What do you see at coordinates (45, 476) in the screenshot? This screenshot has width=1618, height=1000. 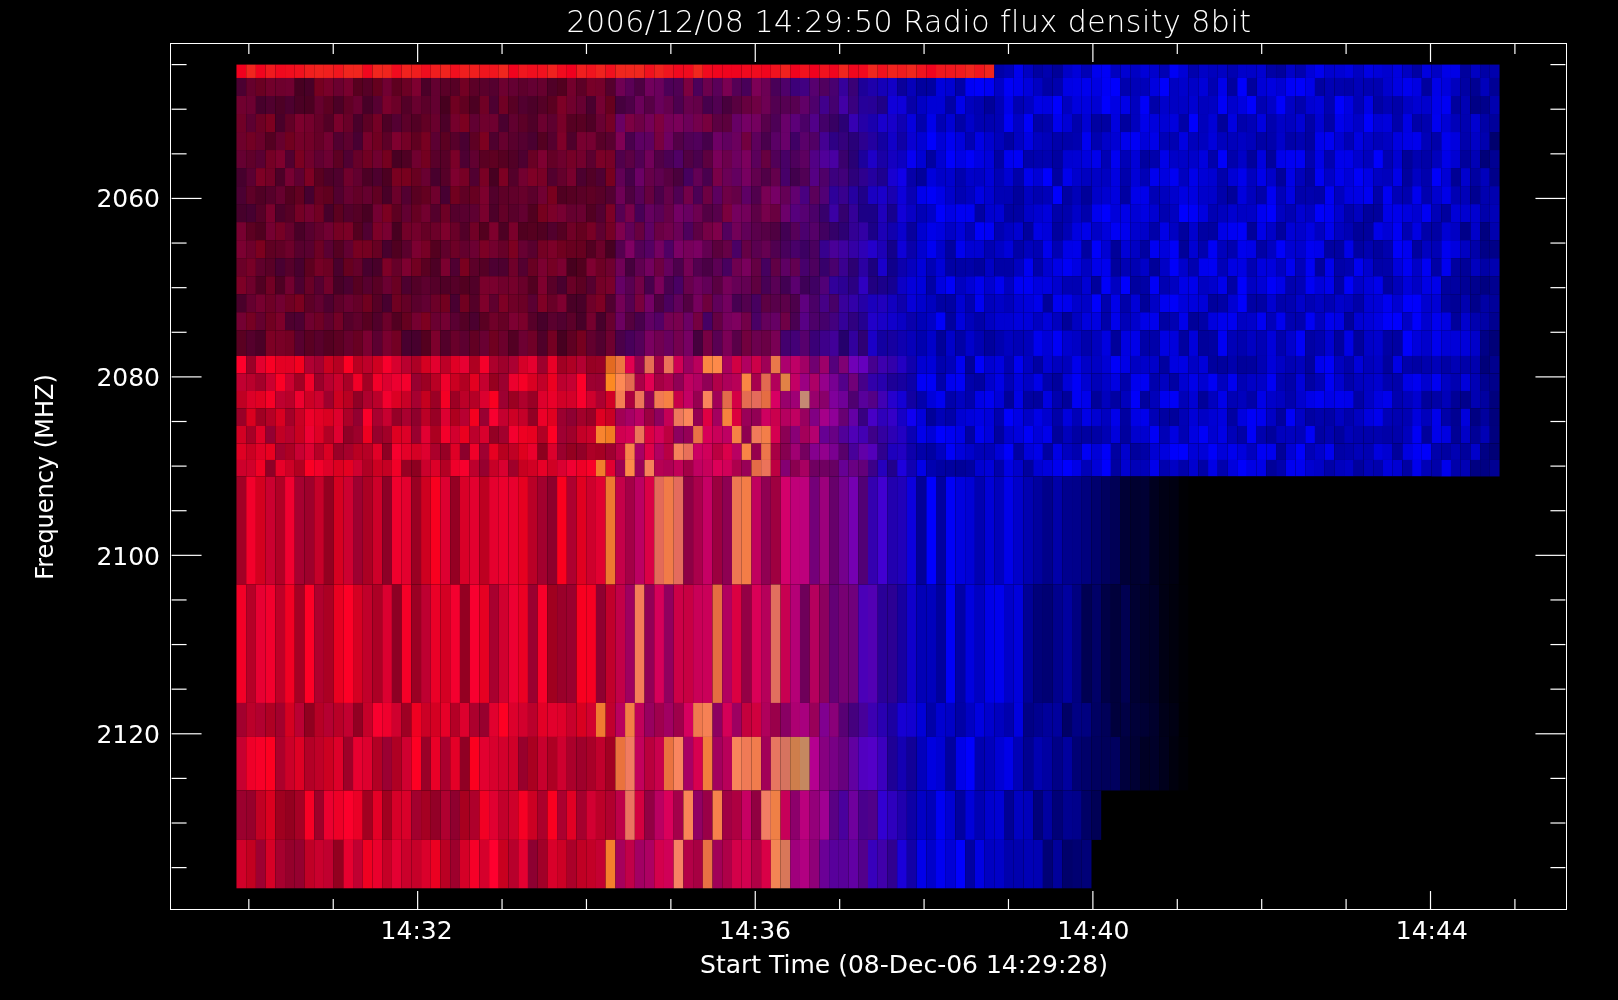 I see `y-axis-label: Frequency (MHZ)` at bounding box center [45, 476].